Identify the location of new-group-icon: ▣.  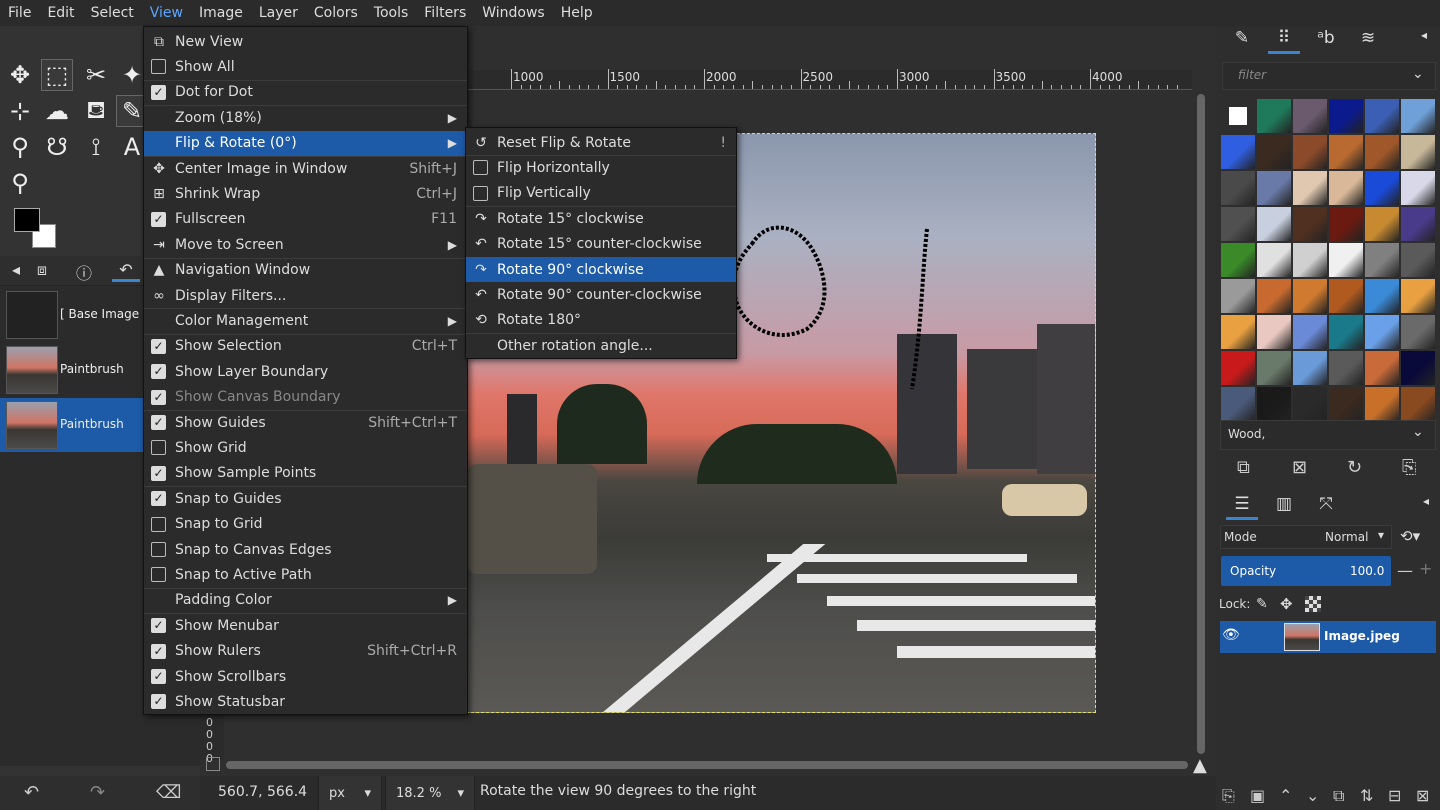
(1257, 795).